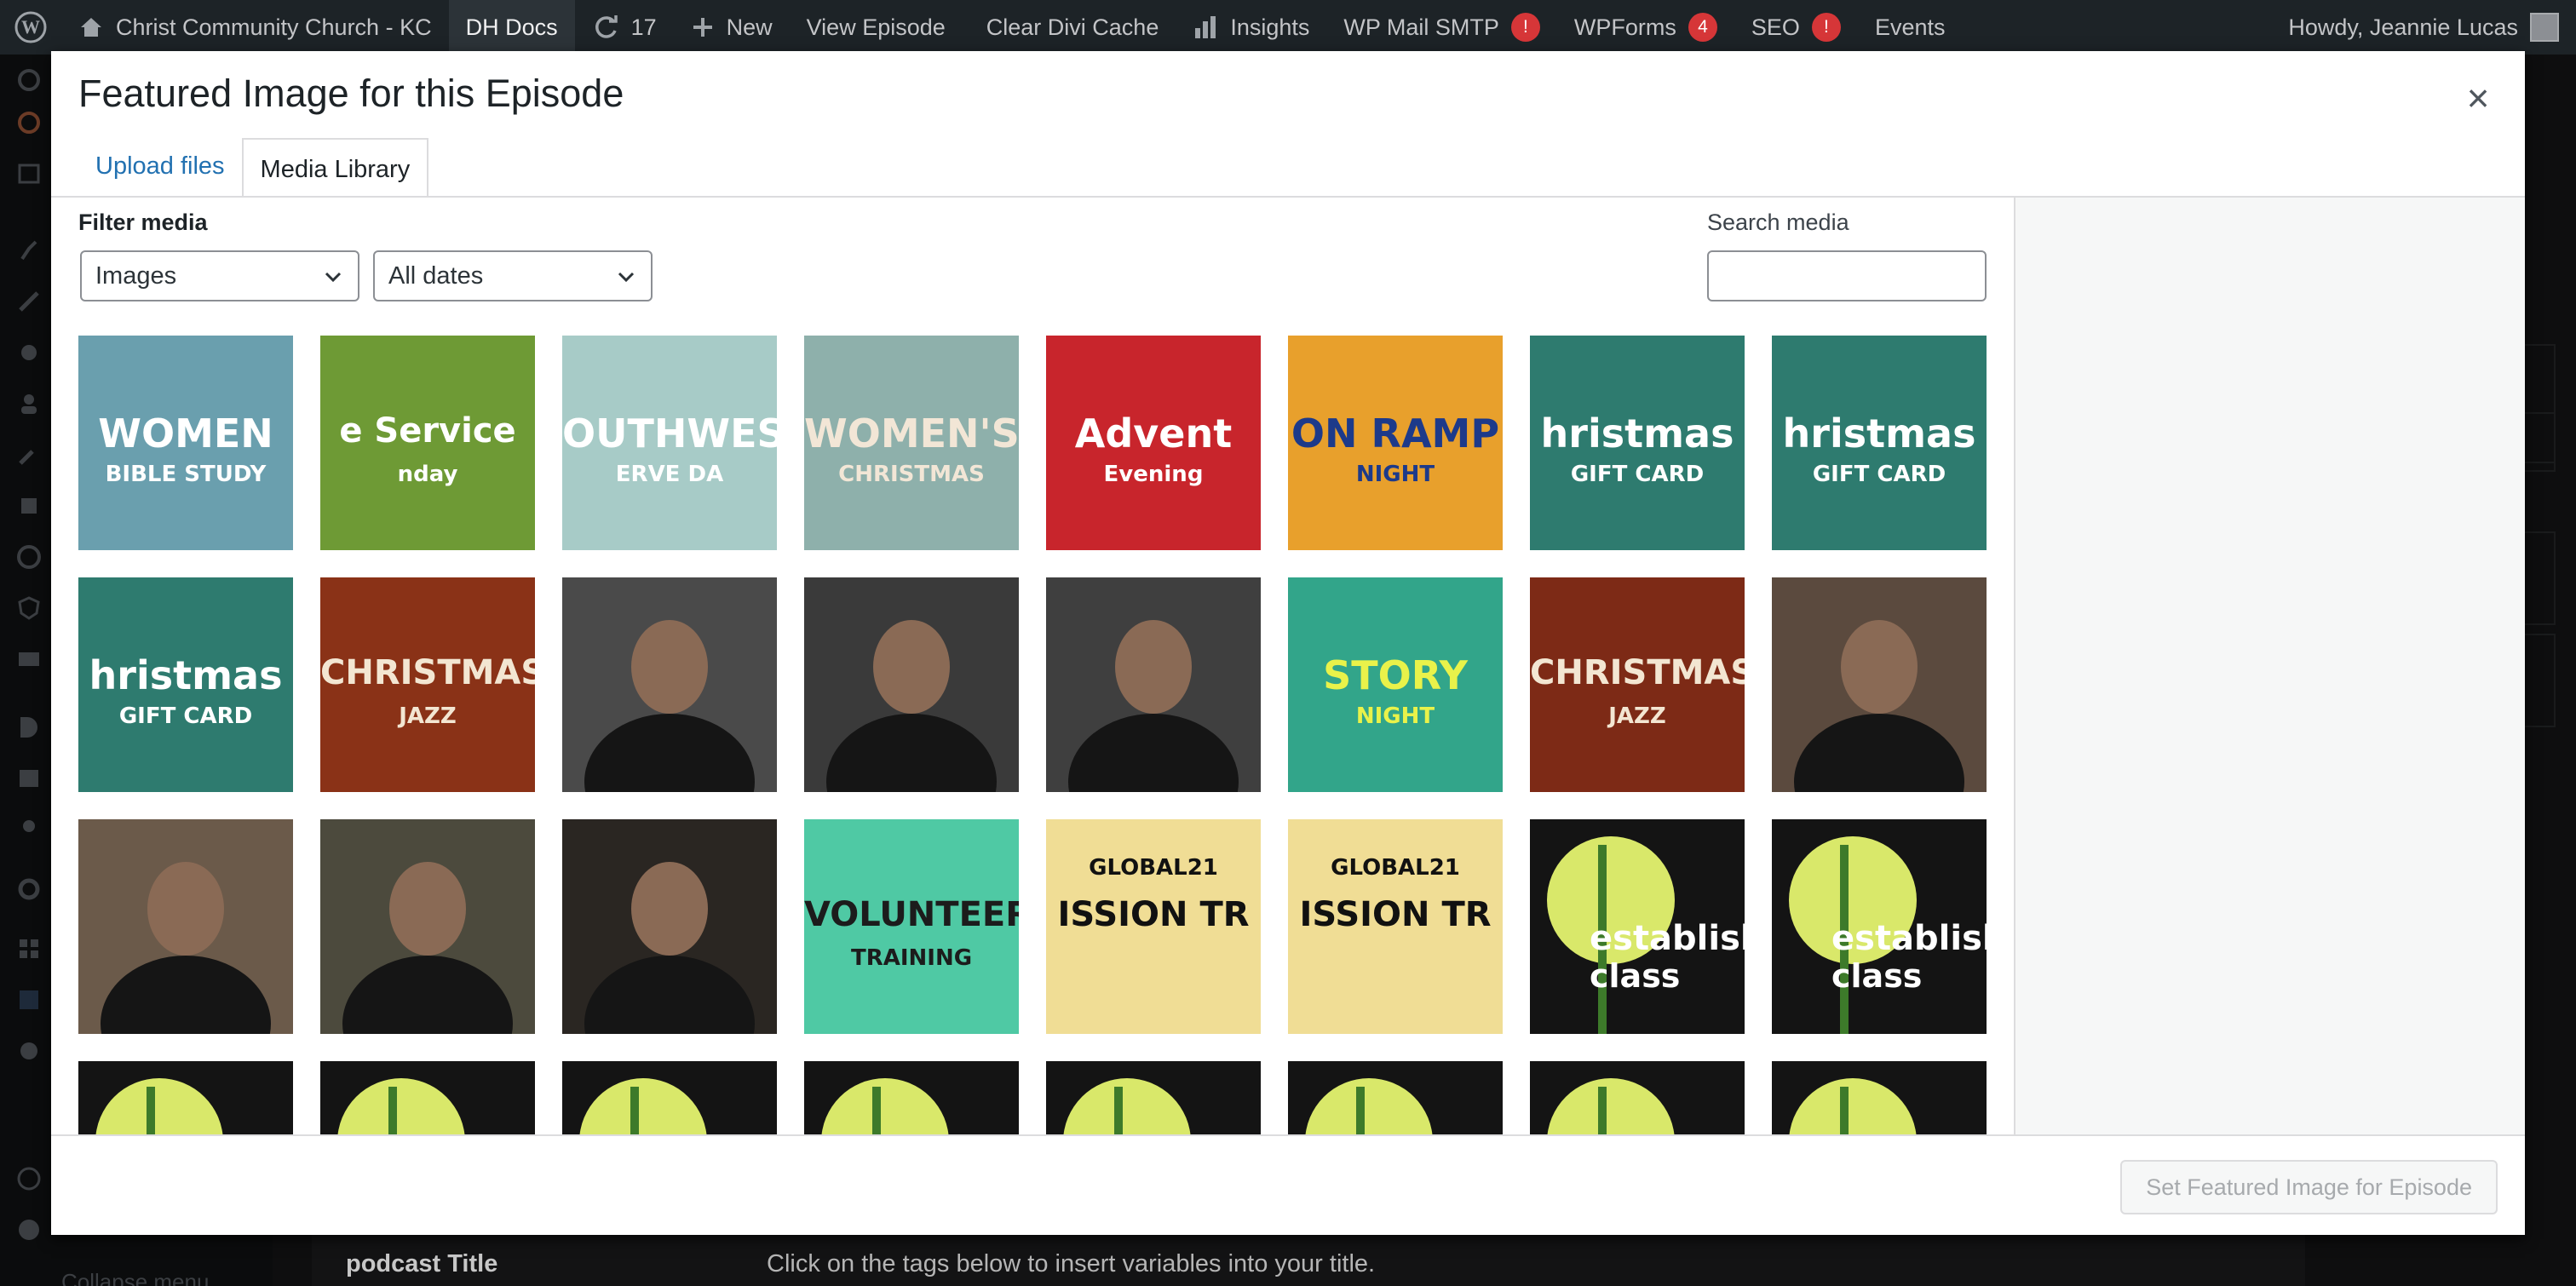 The width and height of the screenshot is (2576, 1286). Describe the element at coordinates (1153, 443) in the screenshot. I see `media-thumbnail: Advent Evening` at that location.